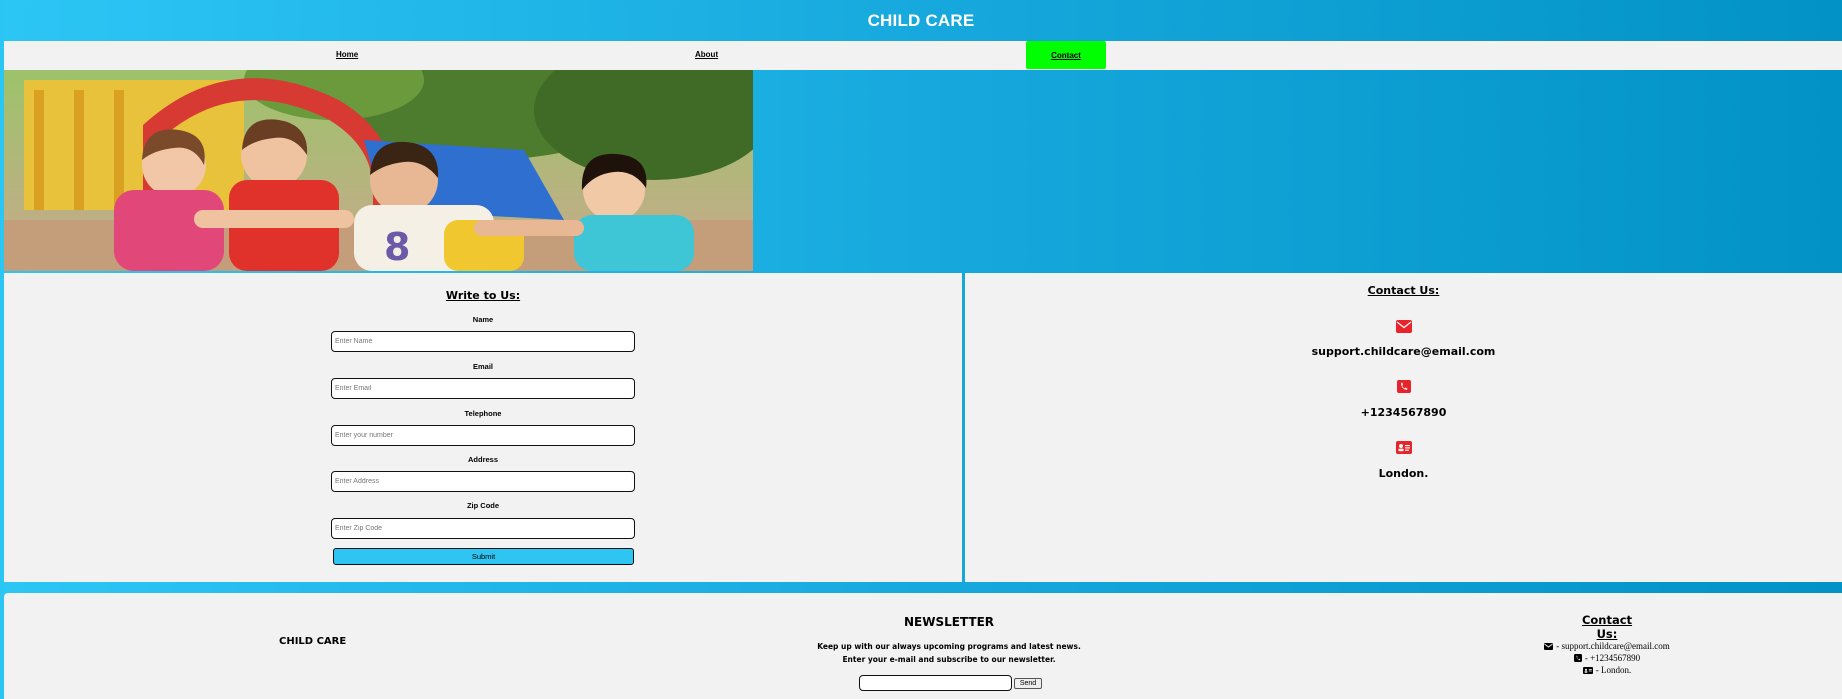 This screenshot has width=1842, height=699. I want to click on svg-text: 8, so click(397, 247).